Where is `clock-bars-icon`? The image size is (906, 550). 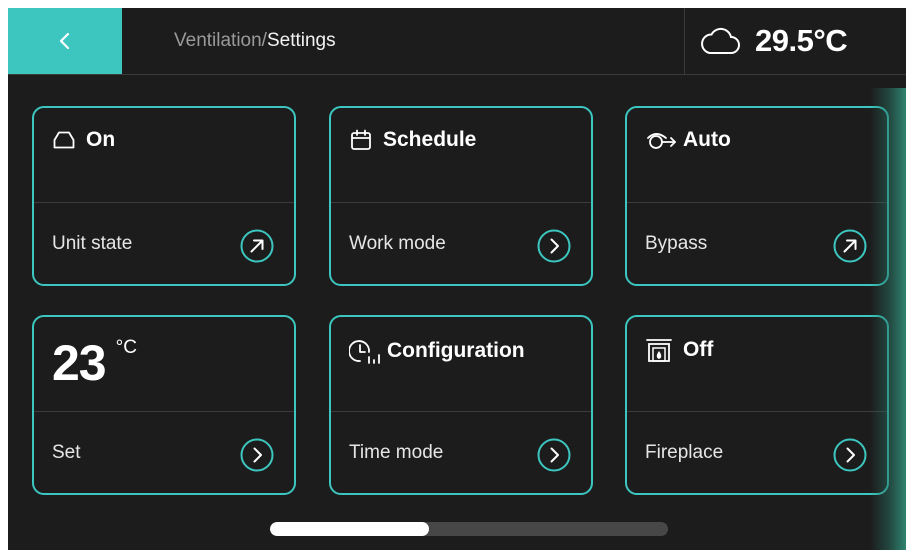
clock-bars-icon is located at coordinates (364, 352).